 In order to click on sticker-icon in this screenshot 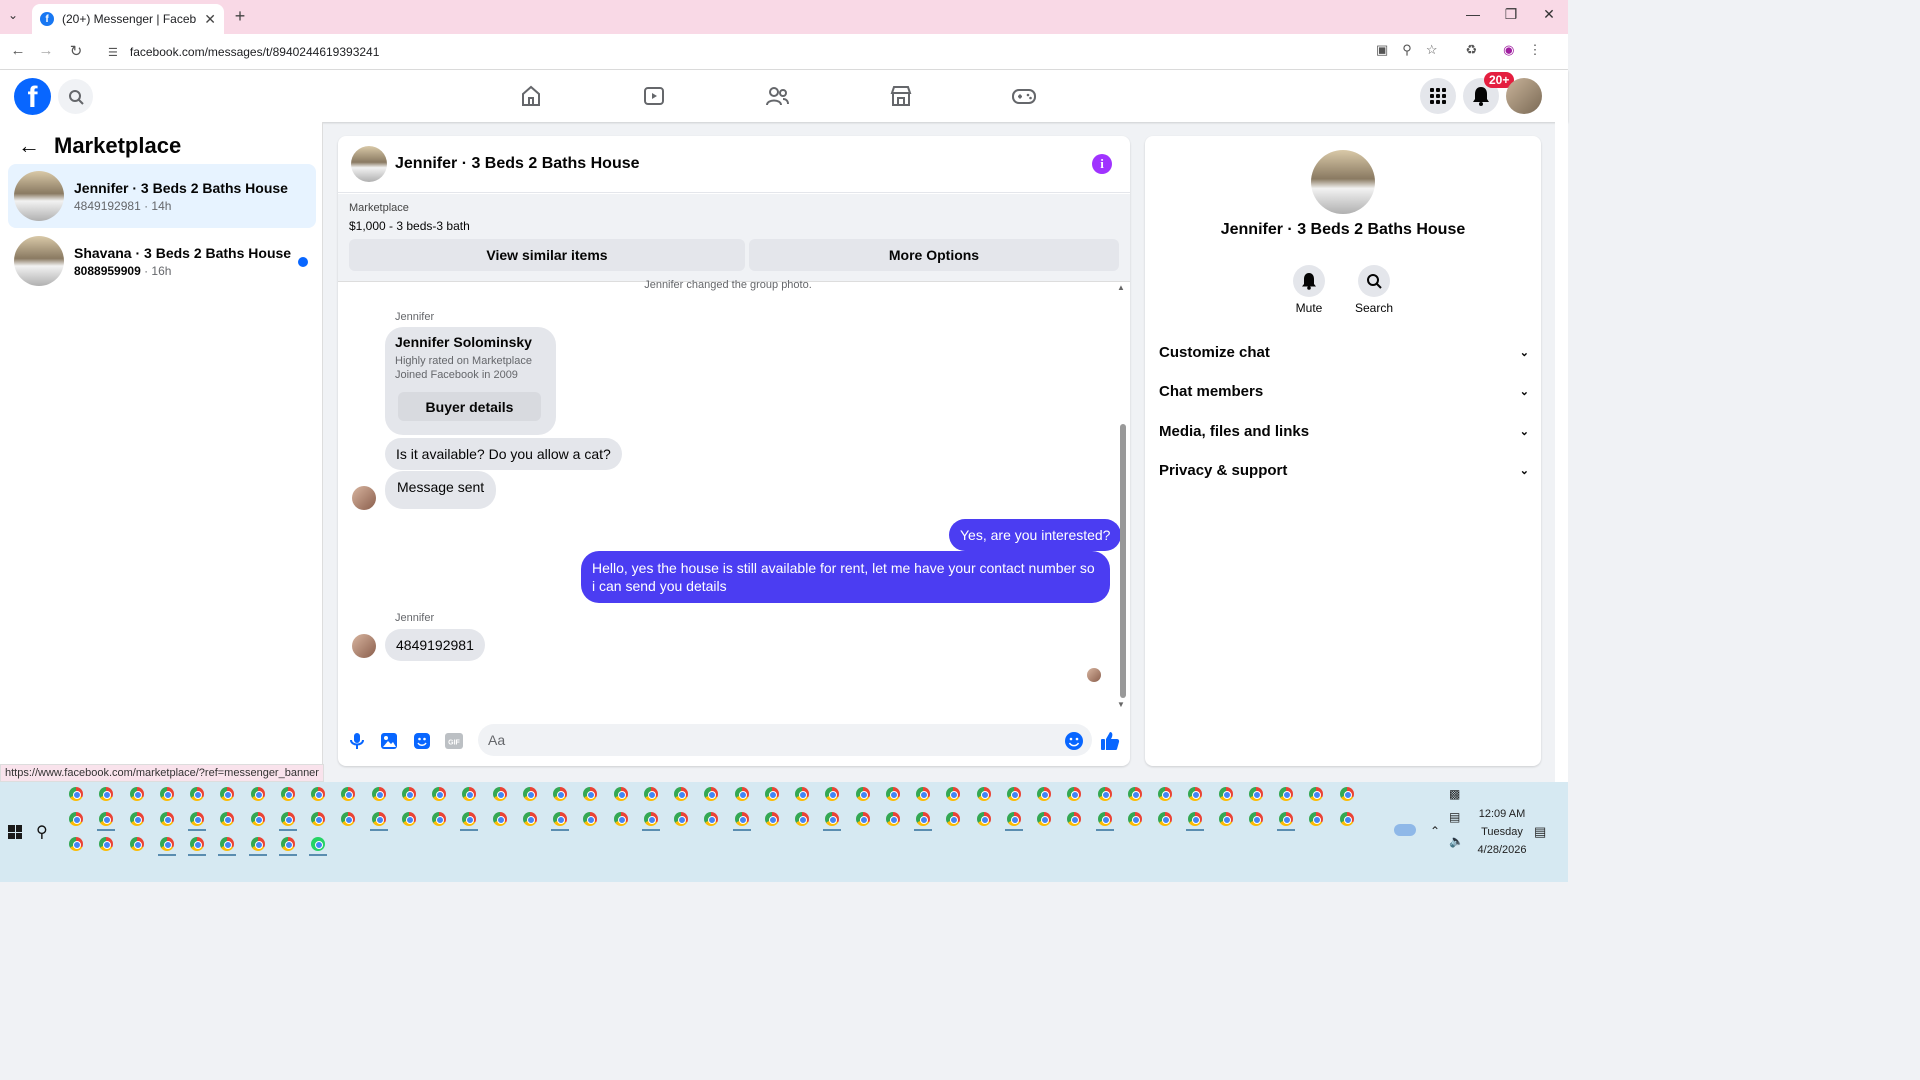, I will do `click(422, 741)`.